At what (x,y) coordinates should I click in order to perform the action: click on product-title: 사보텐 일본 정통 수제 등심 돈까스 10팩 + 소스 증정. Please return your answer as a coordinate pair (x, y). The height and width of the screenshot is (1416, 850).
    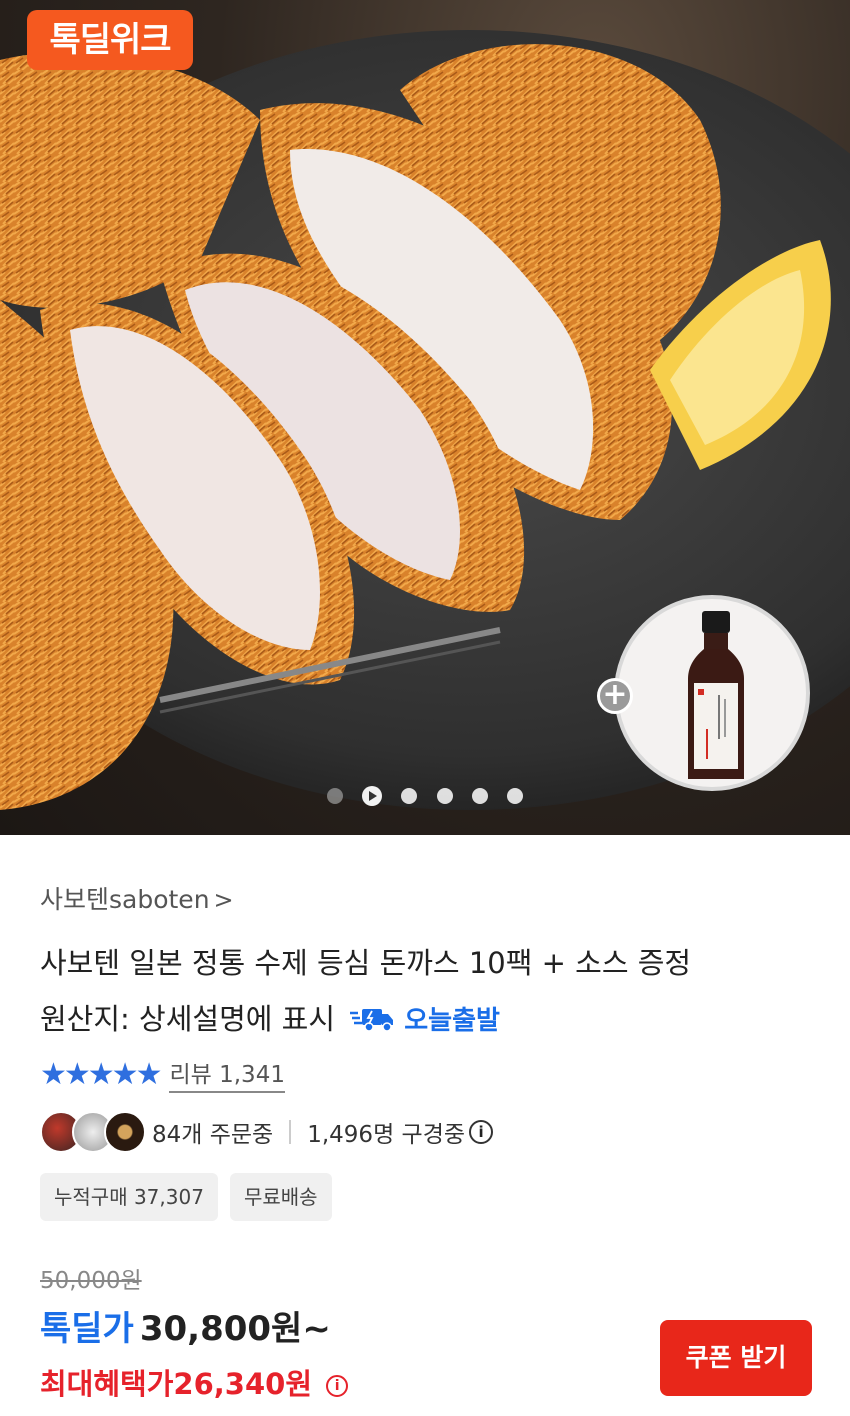
    Looking at the image, I should click on (366, 963).